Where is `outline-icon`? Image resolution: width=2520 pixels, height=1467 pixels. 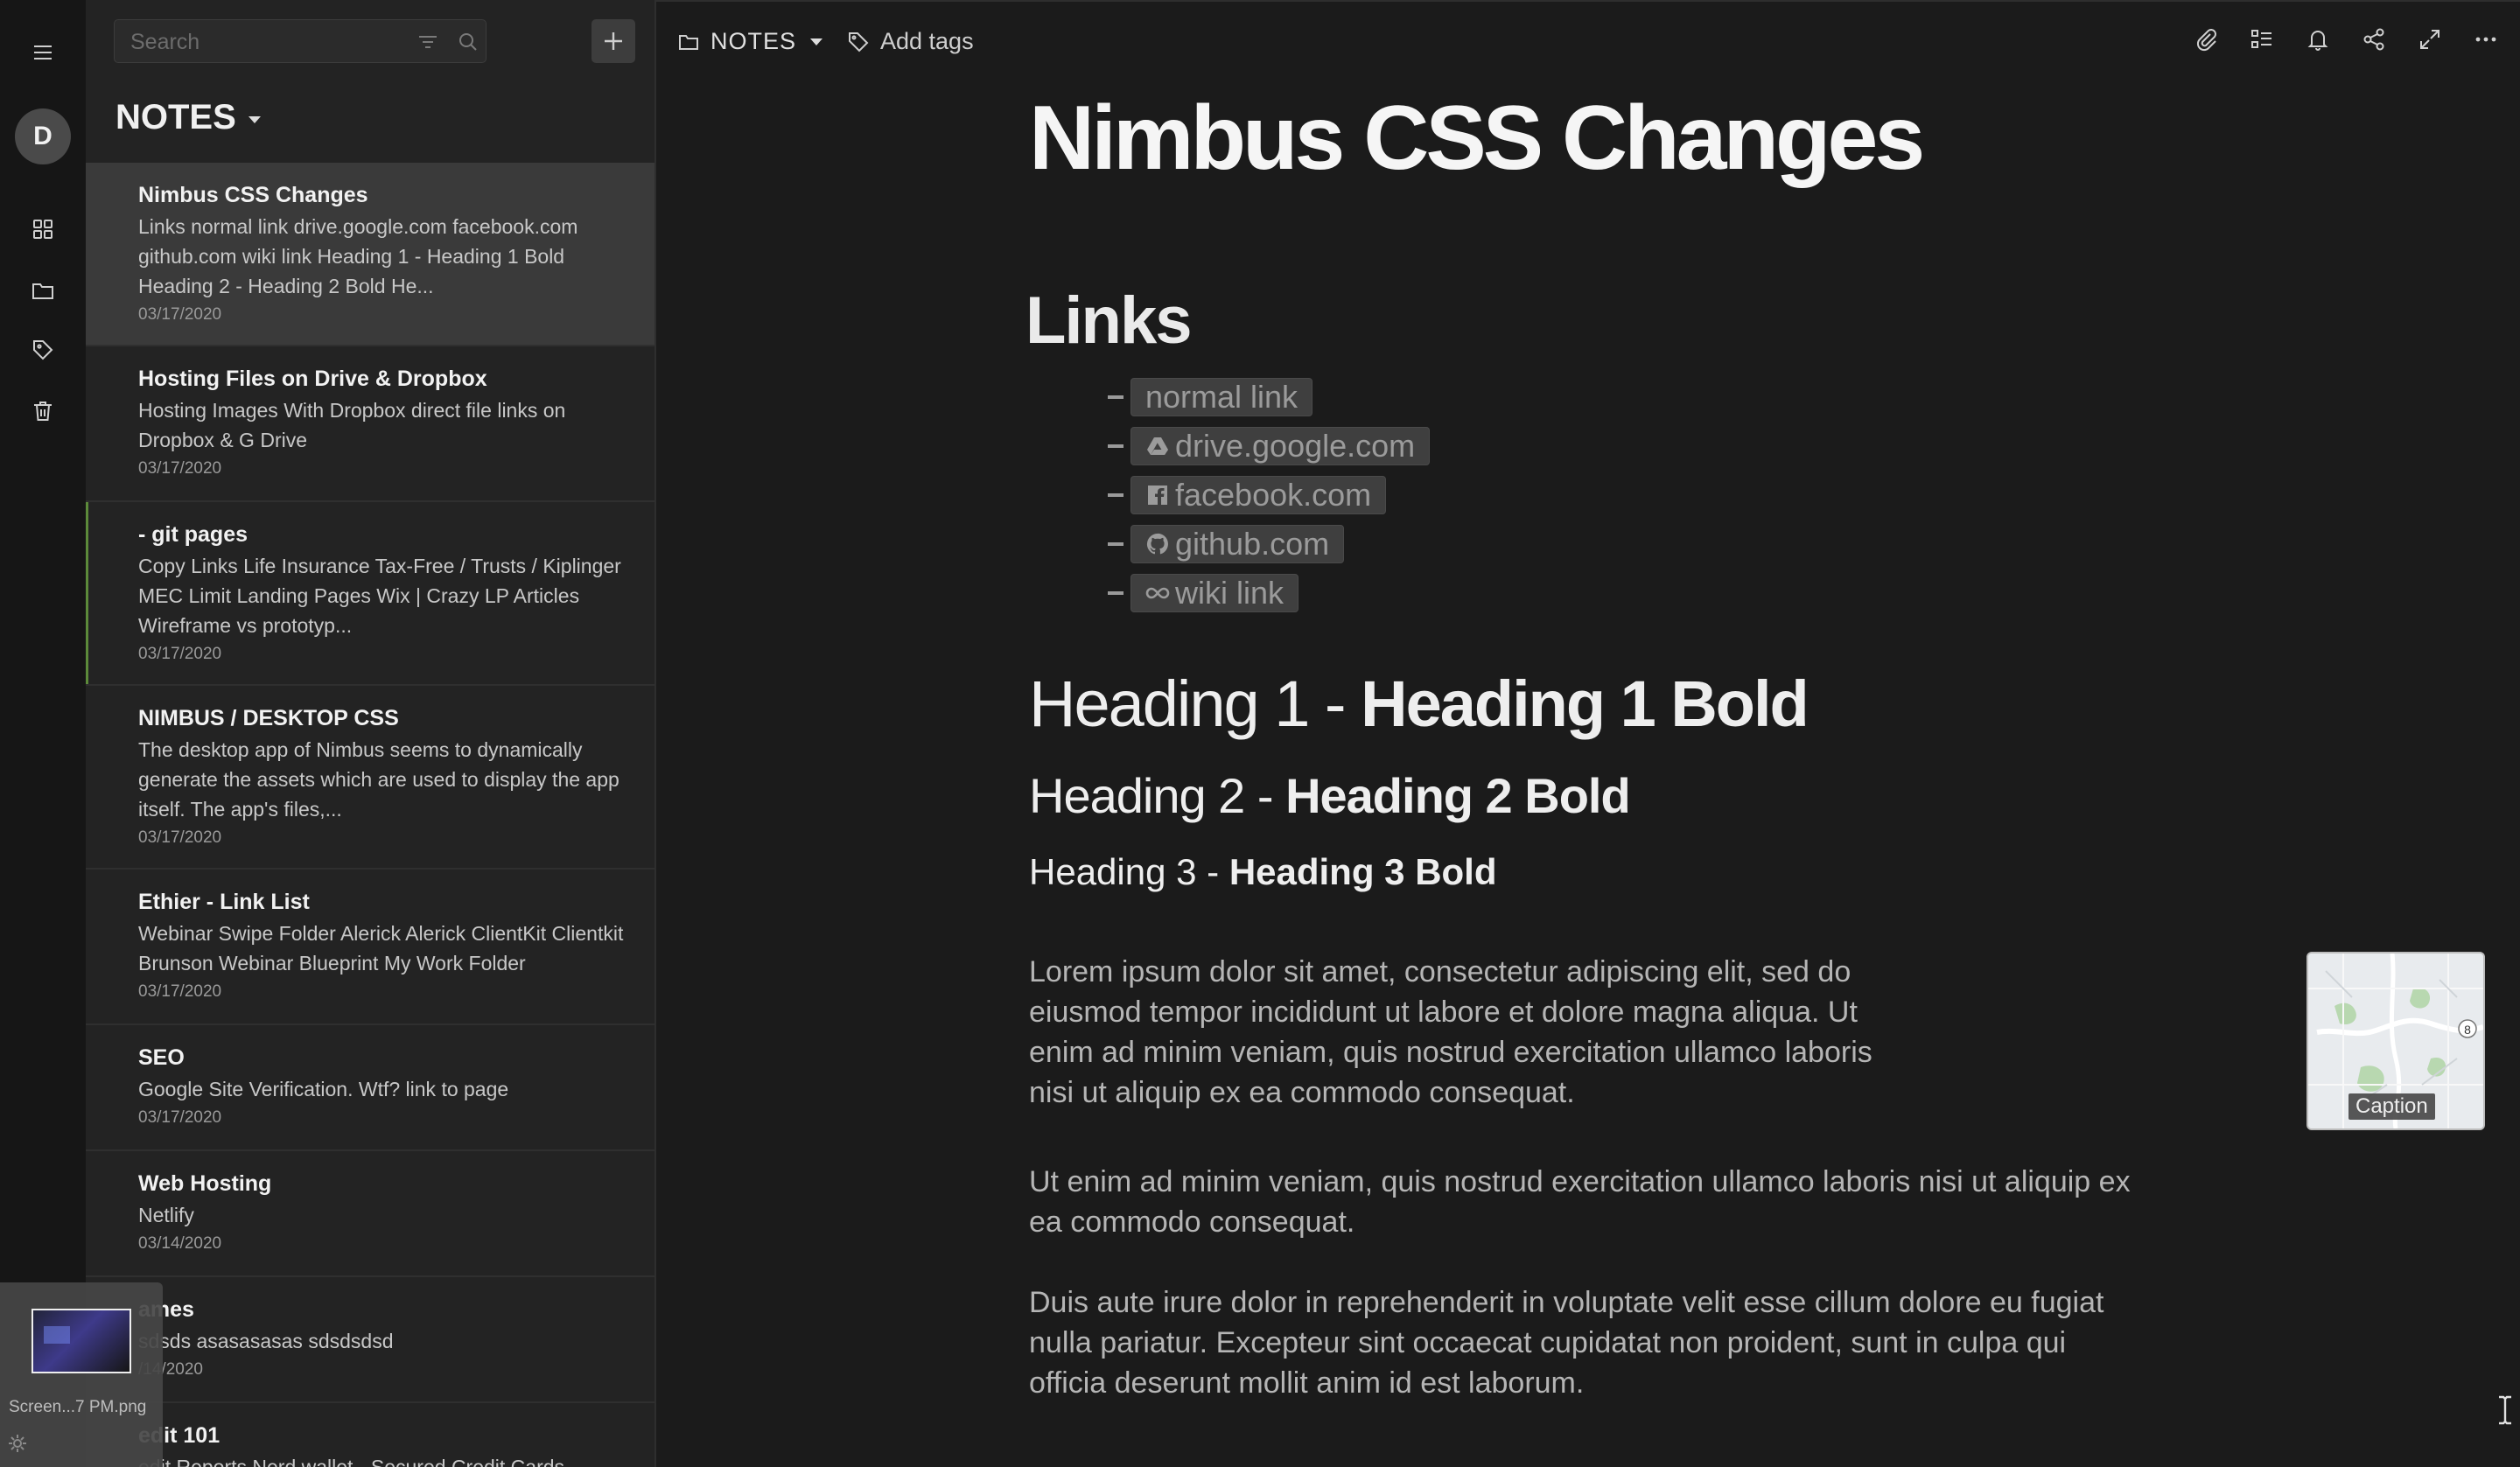 outline-icon is located at coordinates (2262, 39).